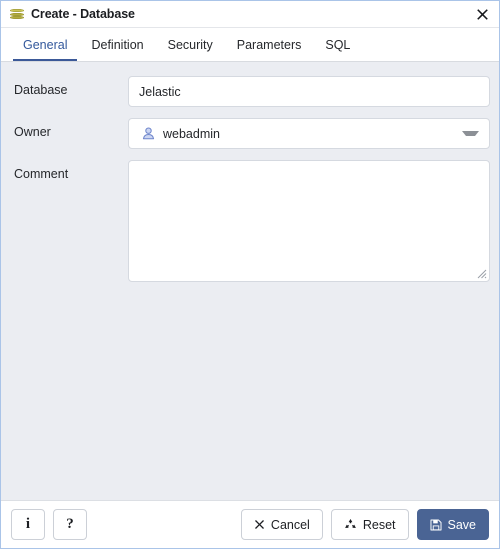 This screenshot has width=500, height=549. Describe the element at coordinates (28, 524) in the screenshot. I see `info-button: i` at that location.